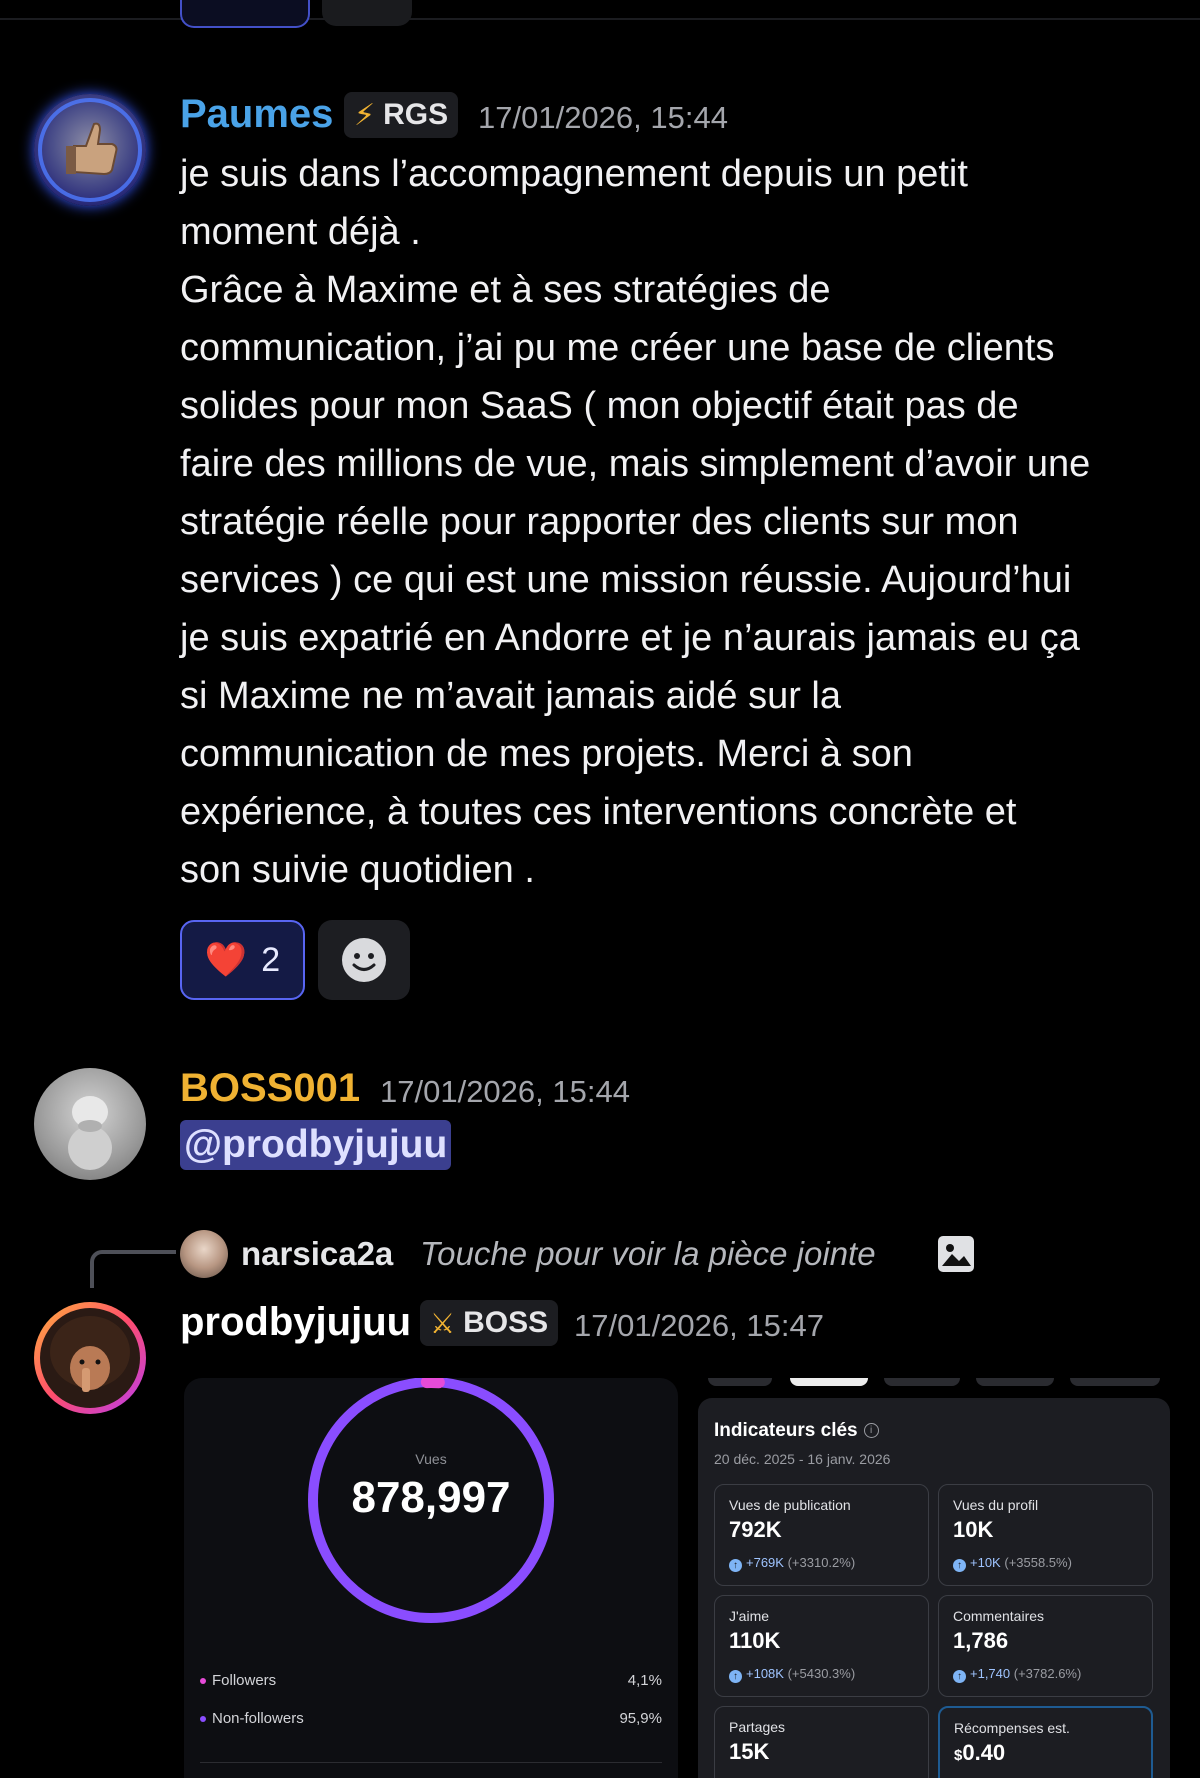  Describe the element at coordinates (796, 1431) in the screenshot. I see `indicators-title: Indicateurs clés i` at that location.